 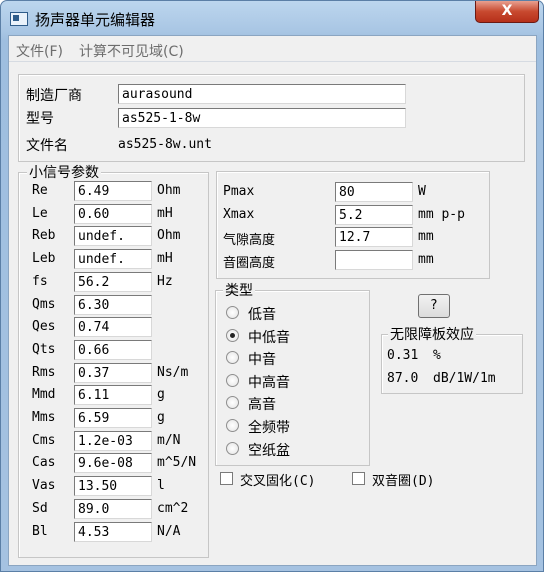 I want to click on type-radio-empty-cone, so click(x=232, y=448).